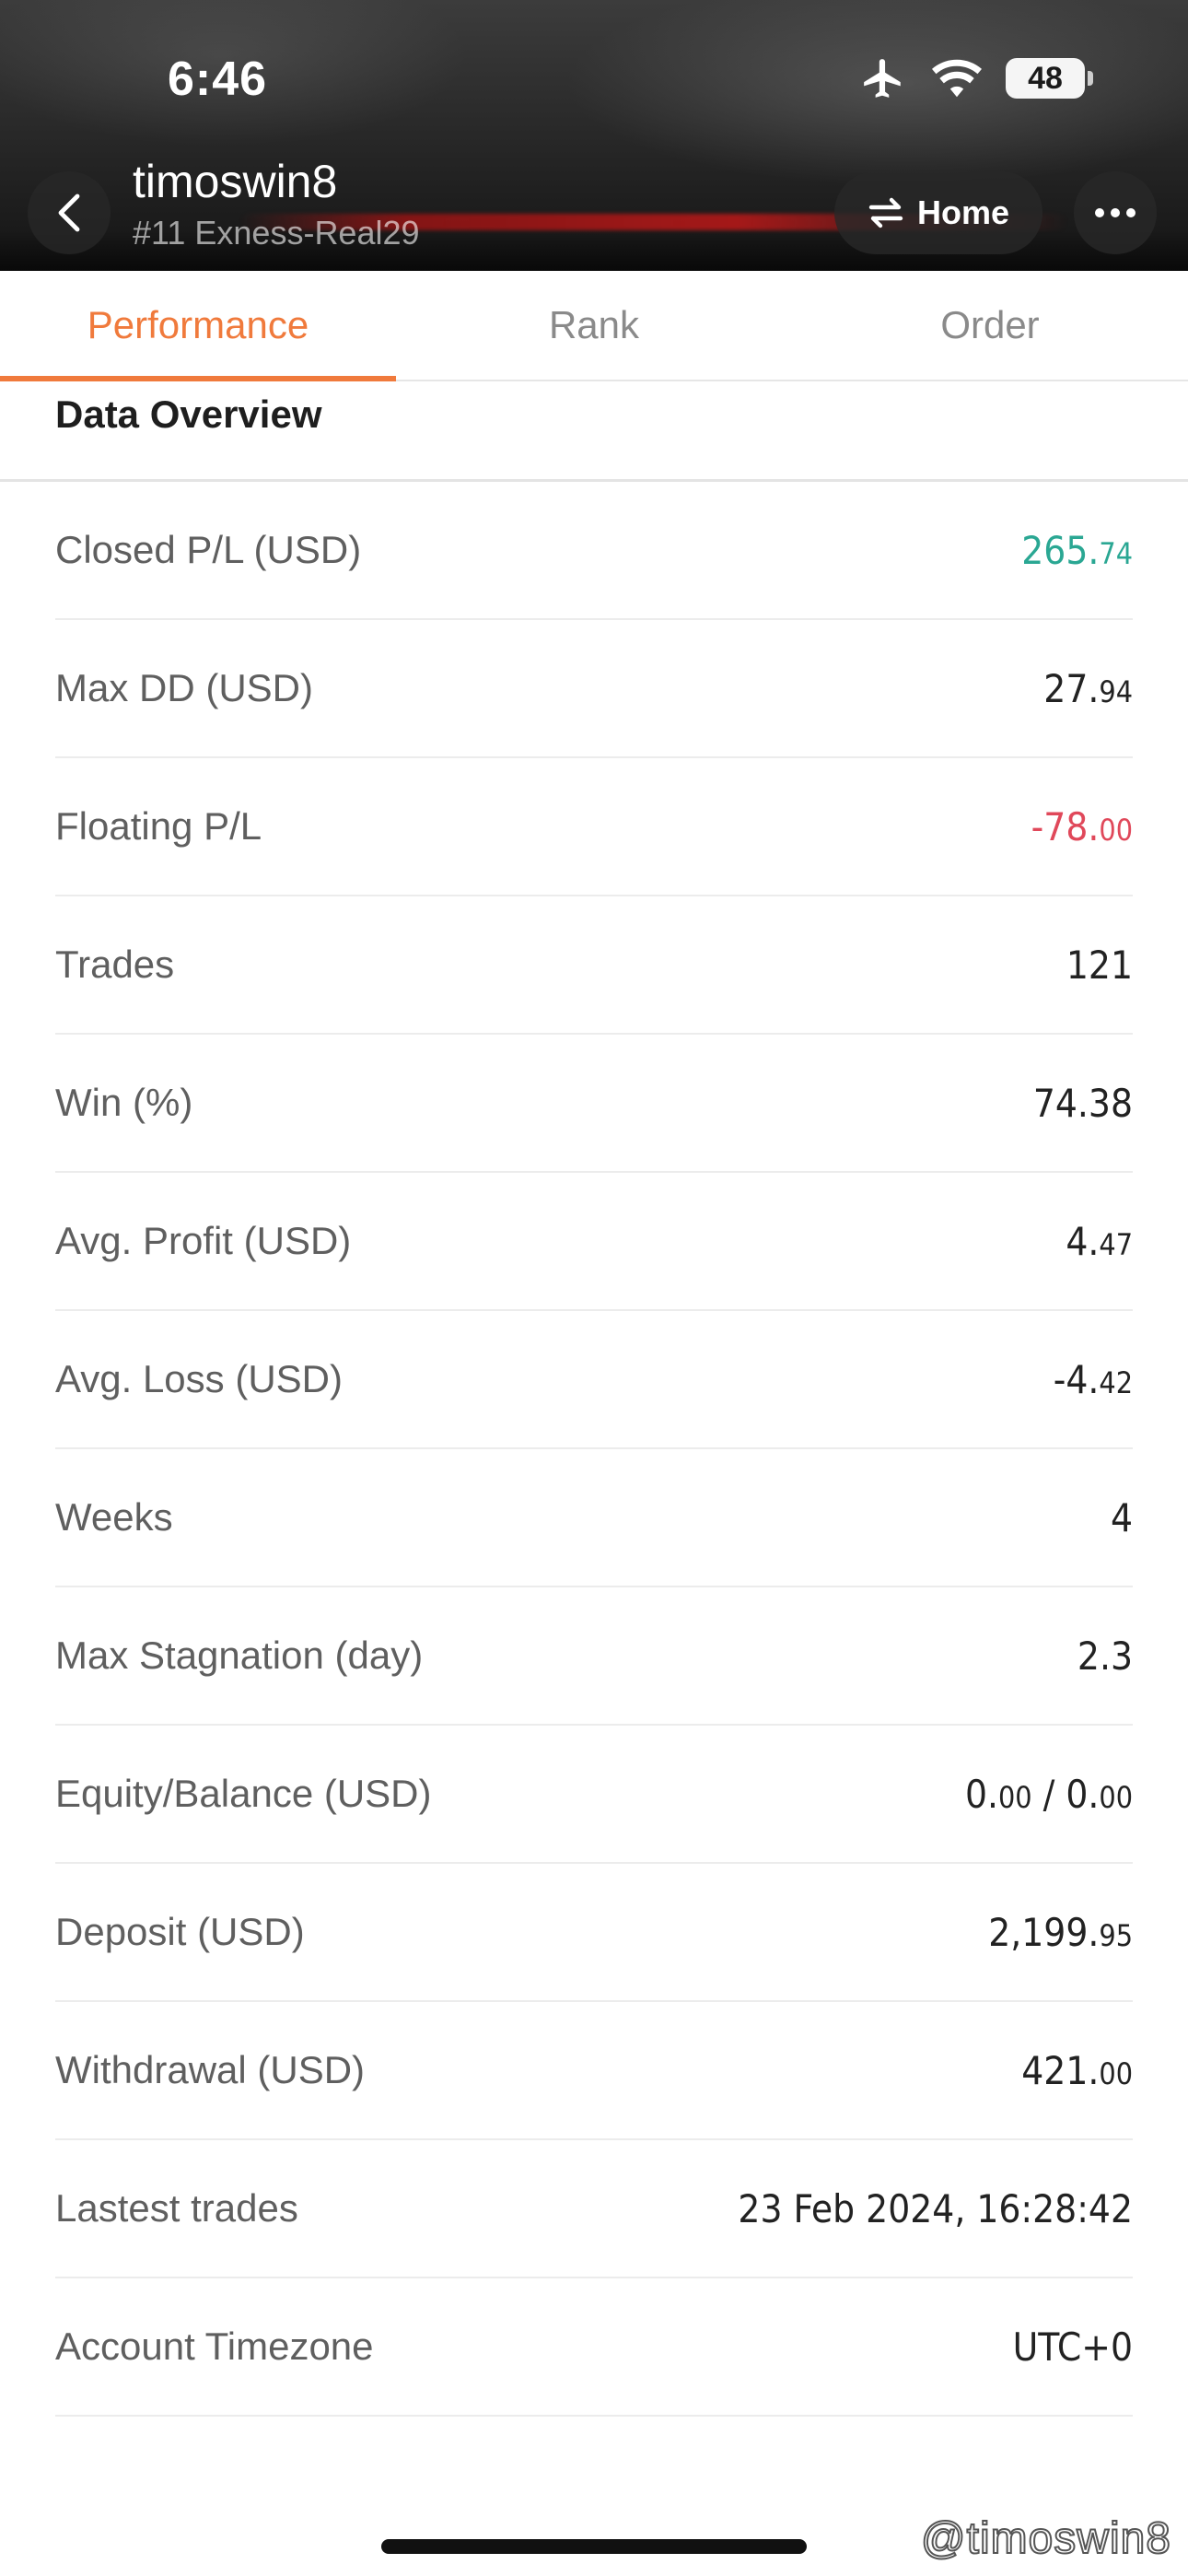 The image size is (1188, 2576). Describe the element at coordinates (1105, 1656) in the screenshot. I see `row-value: 2.3` at that location.